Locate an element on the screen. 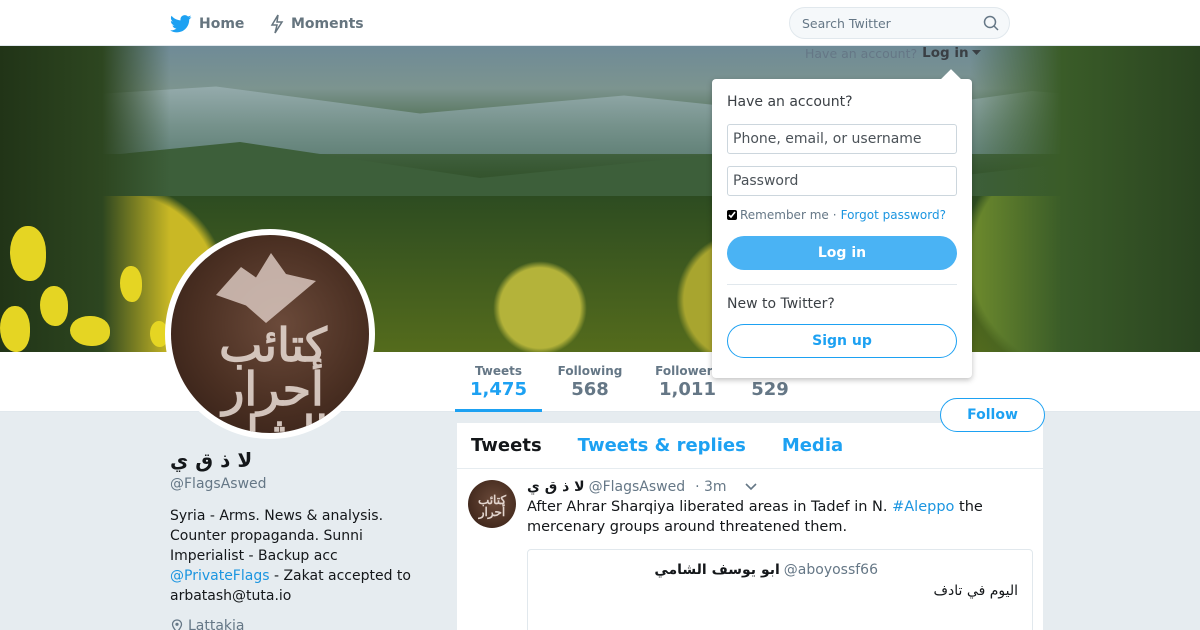 The height and width of the screenshot is (630, 1200). hashtag-aleppo: #Aleppo is located at coordinates (923, 507).